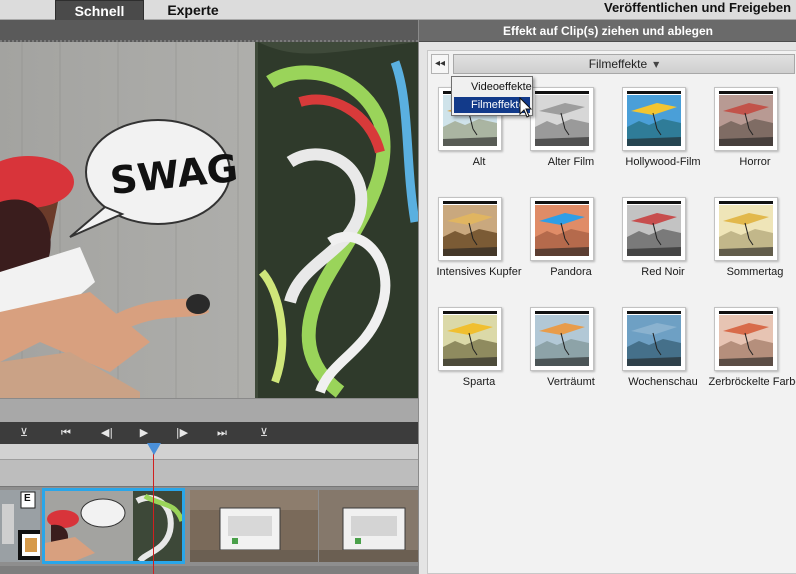 This screenshot has height=574, width=796. I want to click on effect-item: Red Noir, so click(663, 242).